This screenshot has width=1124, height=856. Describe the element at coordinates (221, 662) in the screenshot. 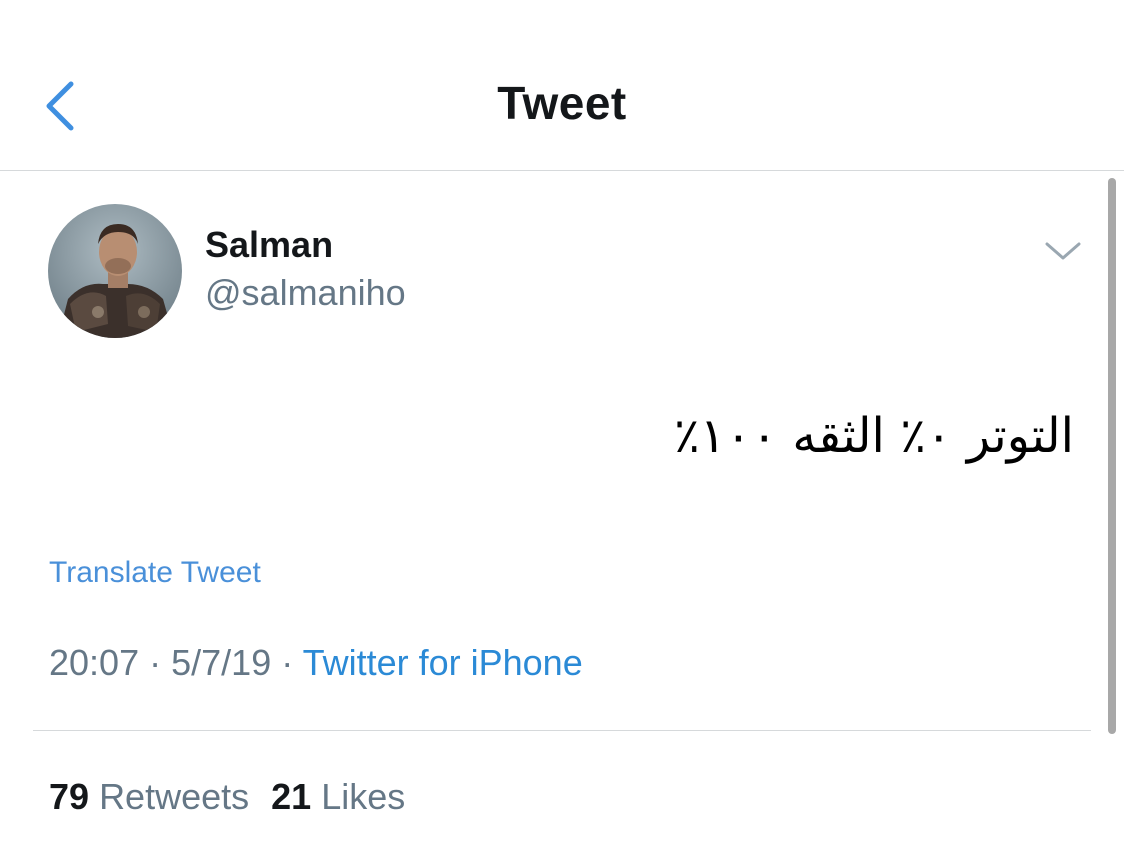

I see `tweet-date: 5/7/19` at that location.